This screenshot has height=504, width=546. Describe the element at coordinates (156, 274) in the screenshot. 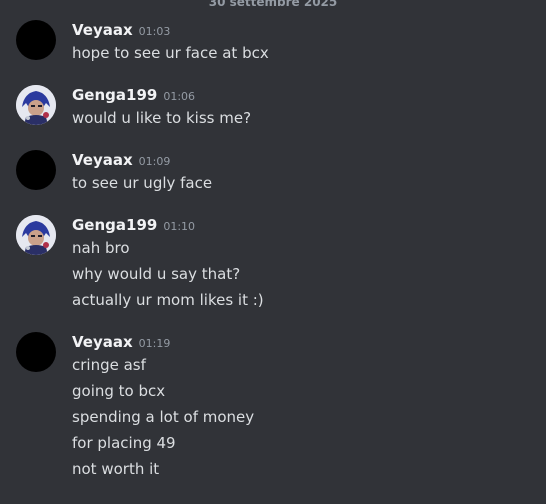

I see `message-text: why would u say that?` at that location.